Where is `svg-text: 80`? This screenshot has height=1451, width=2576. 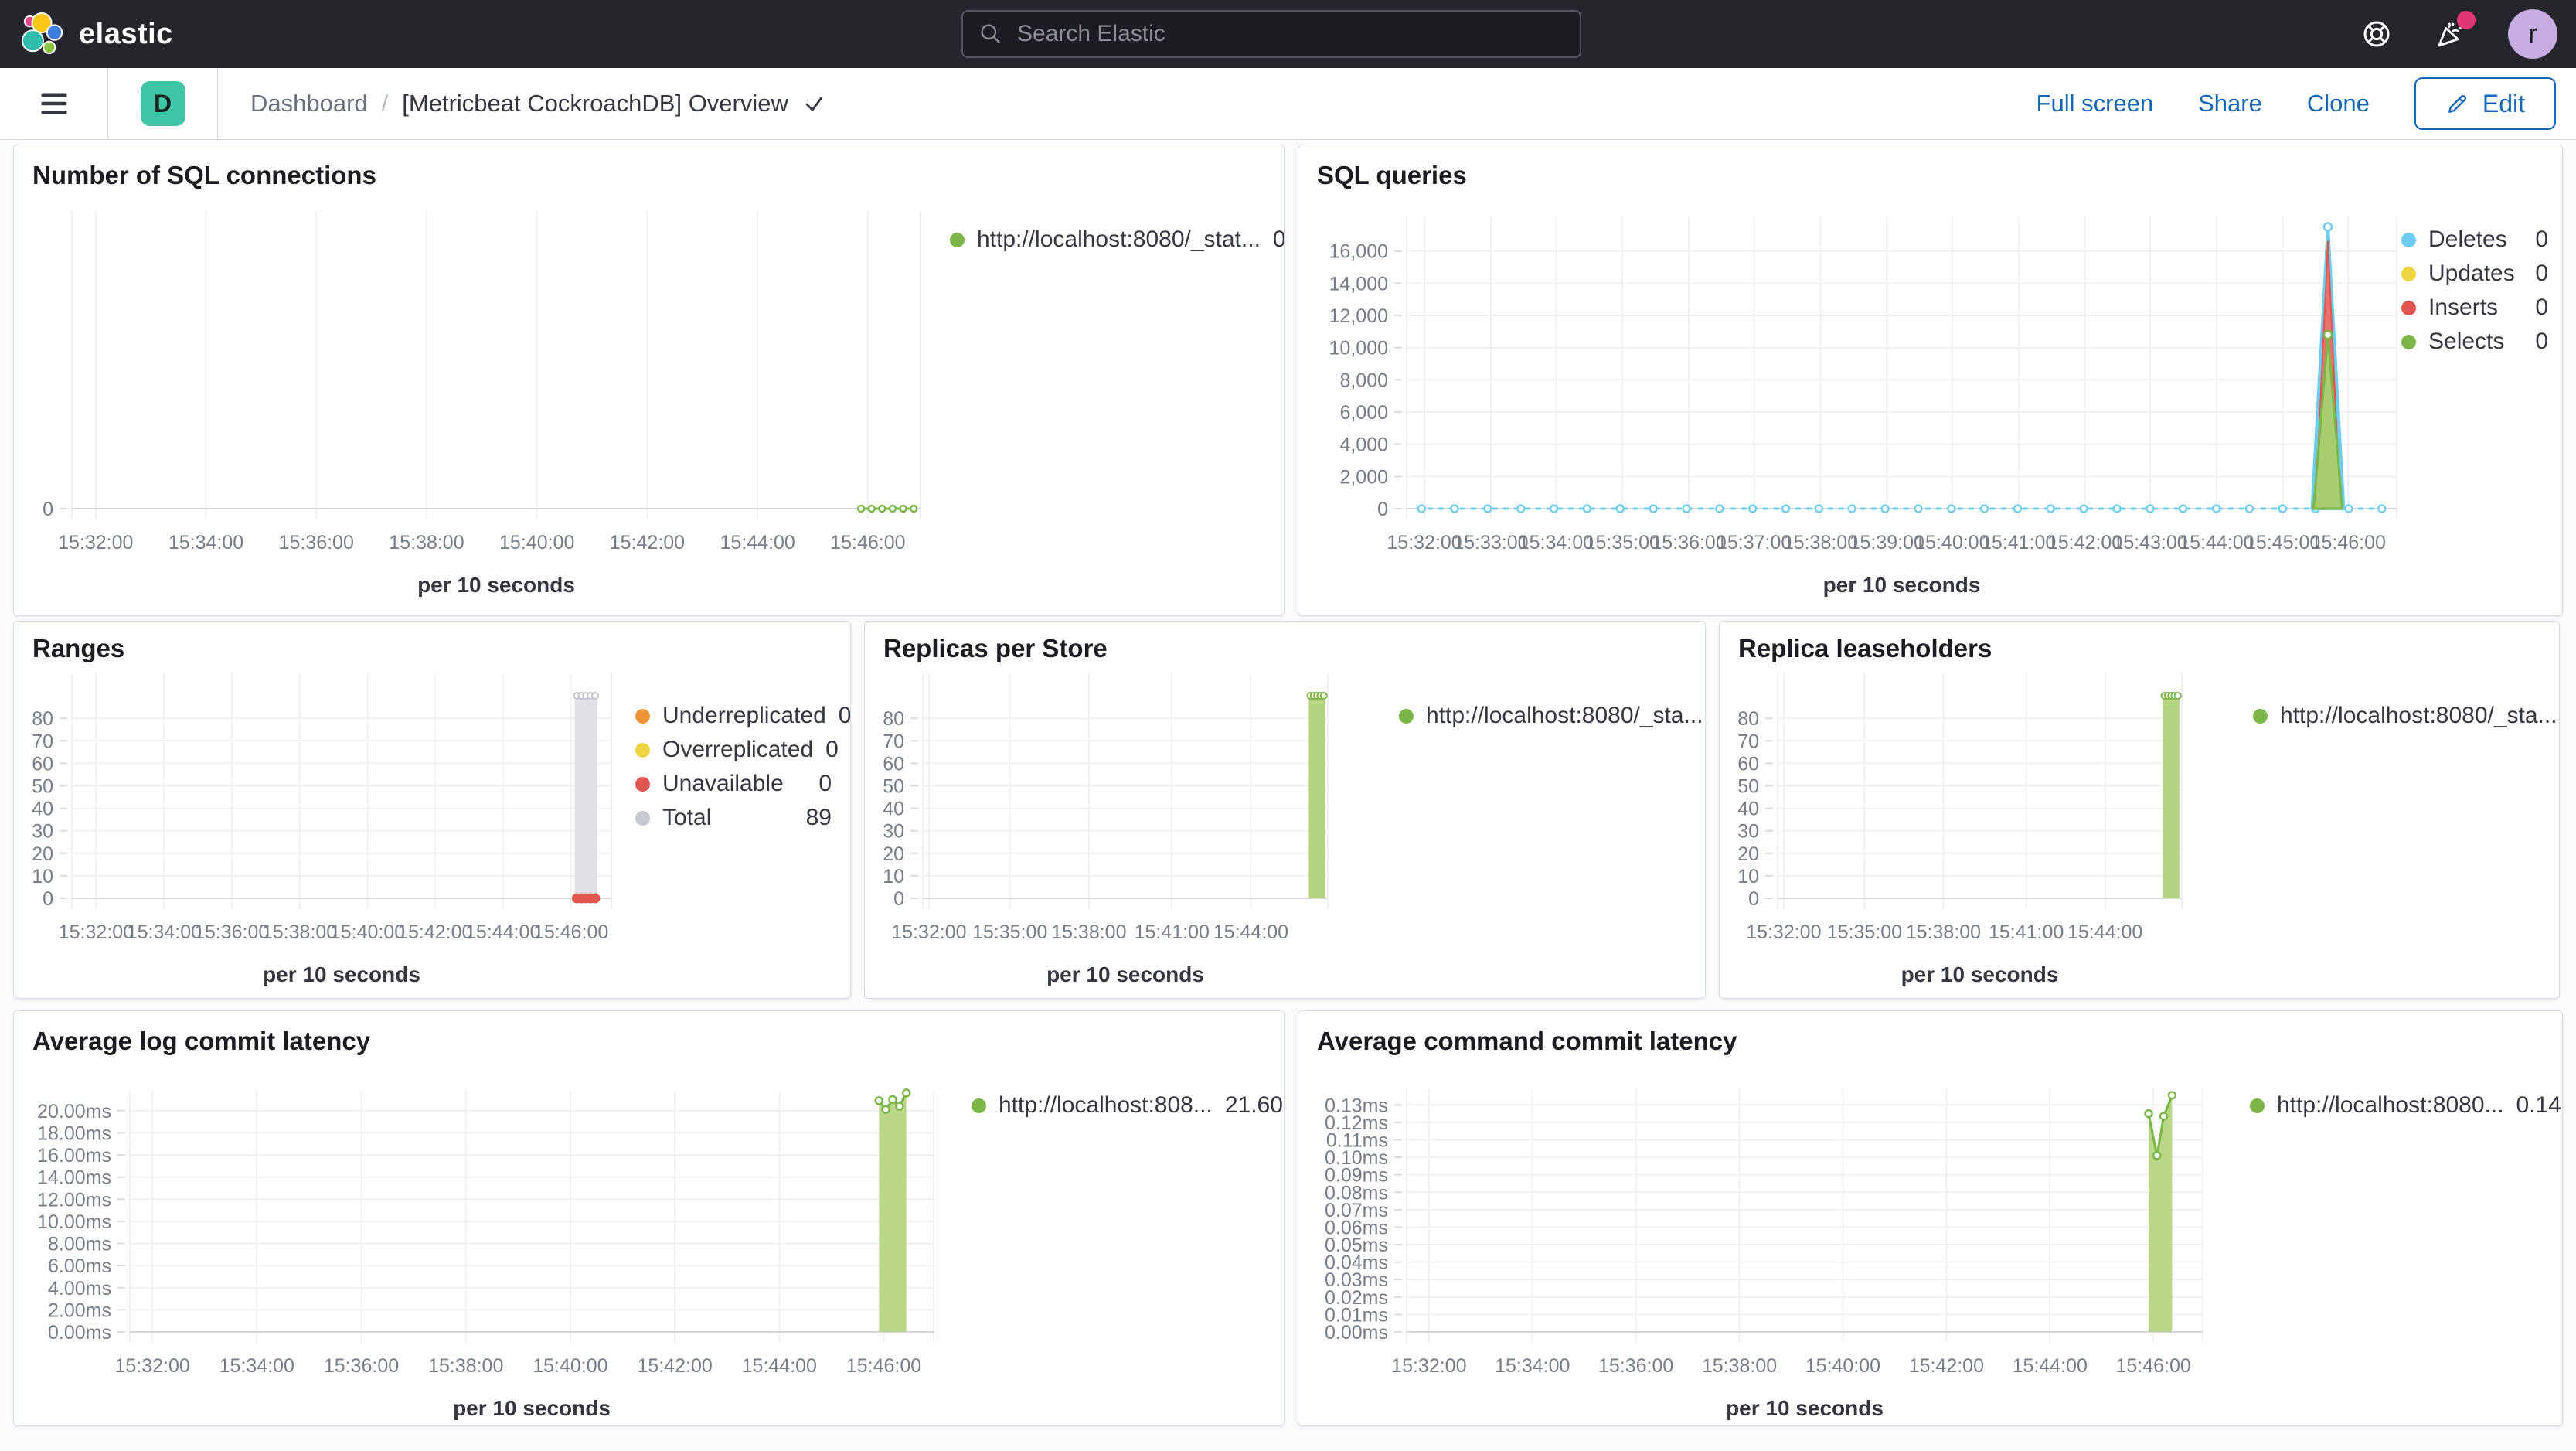
svg-text: 80 is located at coordinates (893, 719).